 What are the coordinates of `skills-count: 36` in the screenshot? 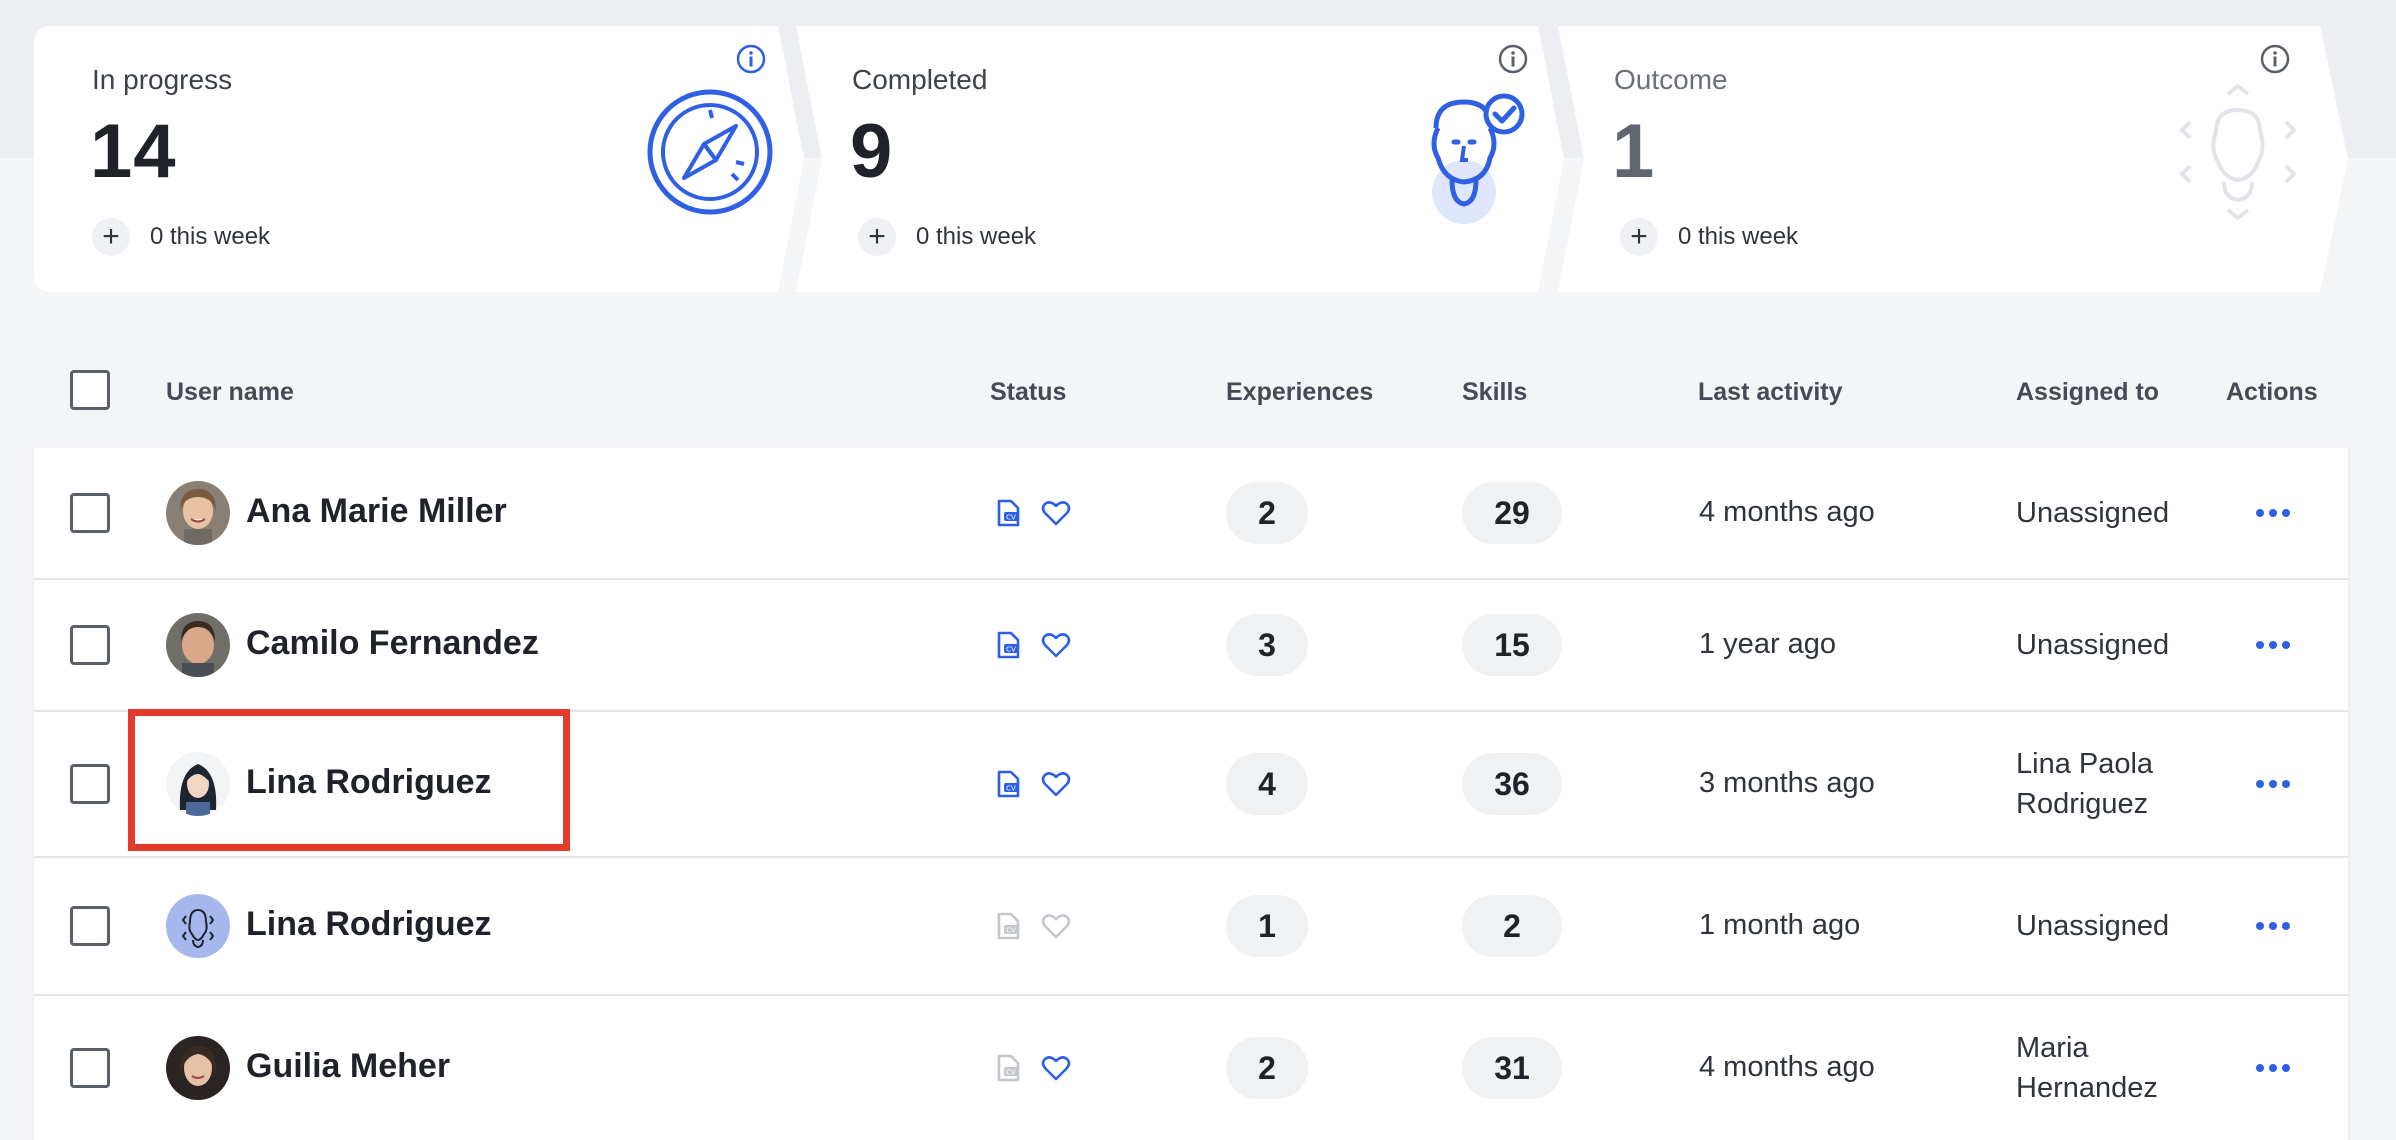 It's located at (1512, 784).